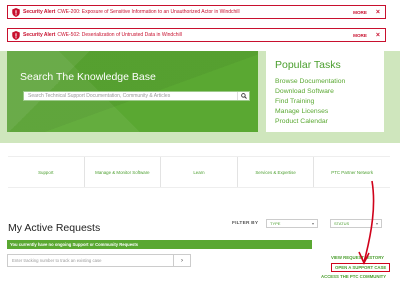  I want to click on status-select-value: STATUS, so click(342, 223).